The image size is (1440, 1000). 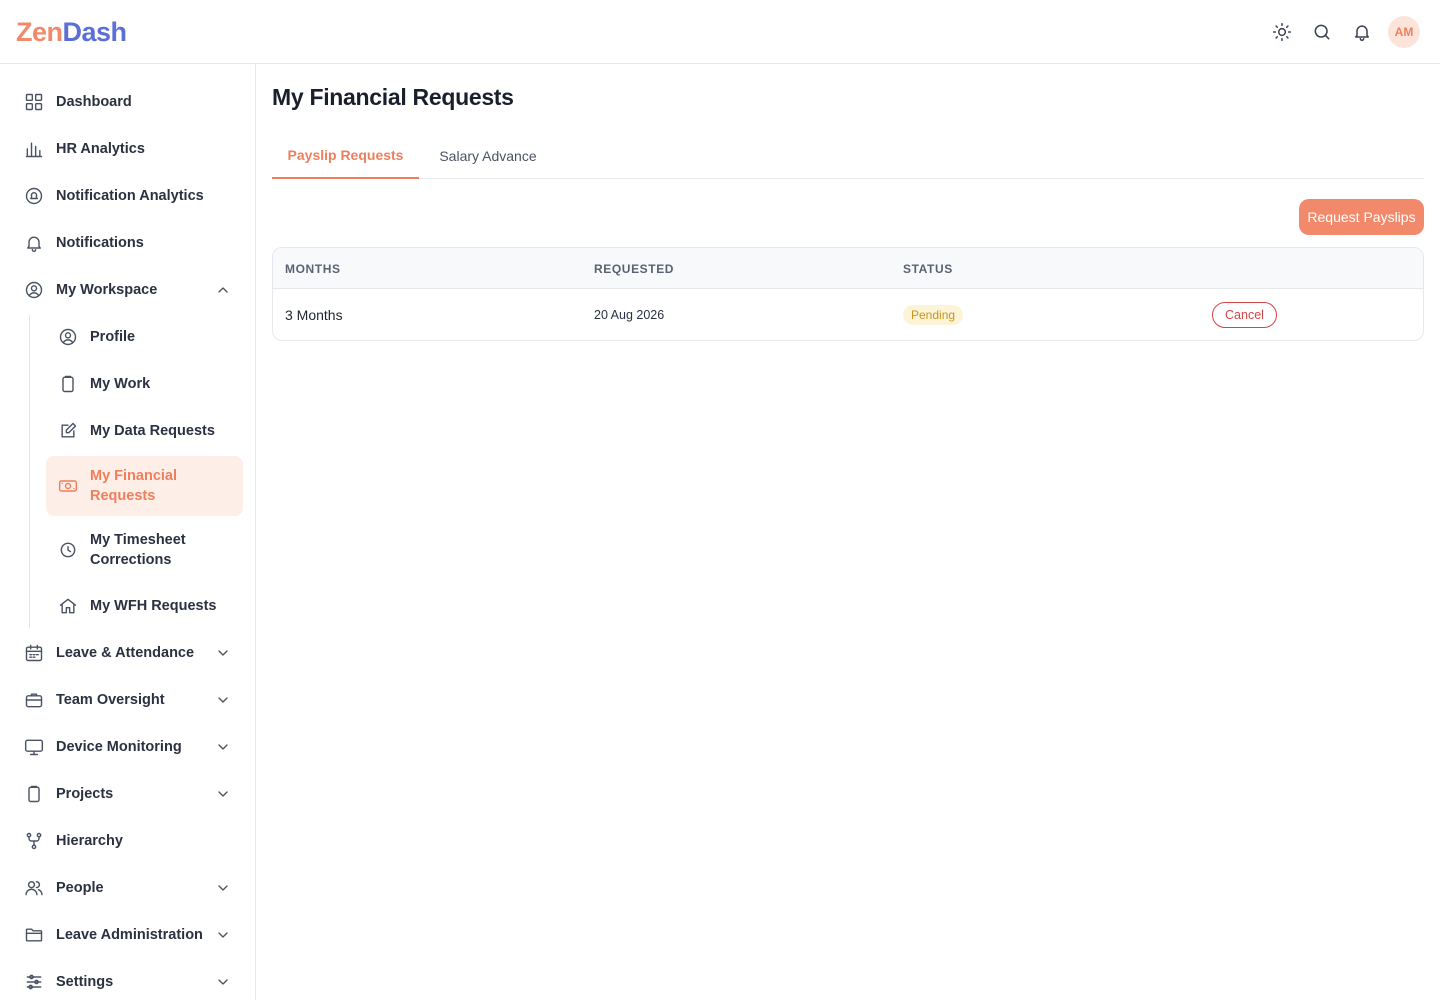 I want to click on sidebar-item-label: My Data Requests, so click(x=152, y=431).